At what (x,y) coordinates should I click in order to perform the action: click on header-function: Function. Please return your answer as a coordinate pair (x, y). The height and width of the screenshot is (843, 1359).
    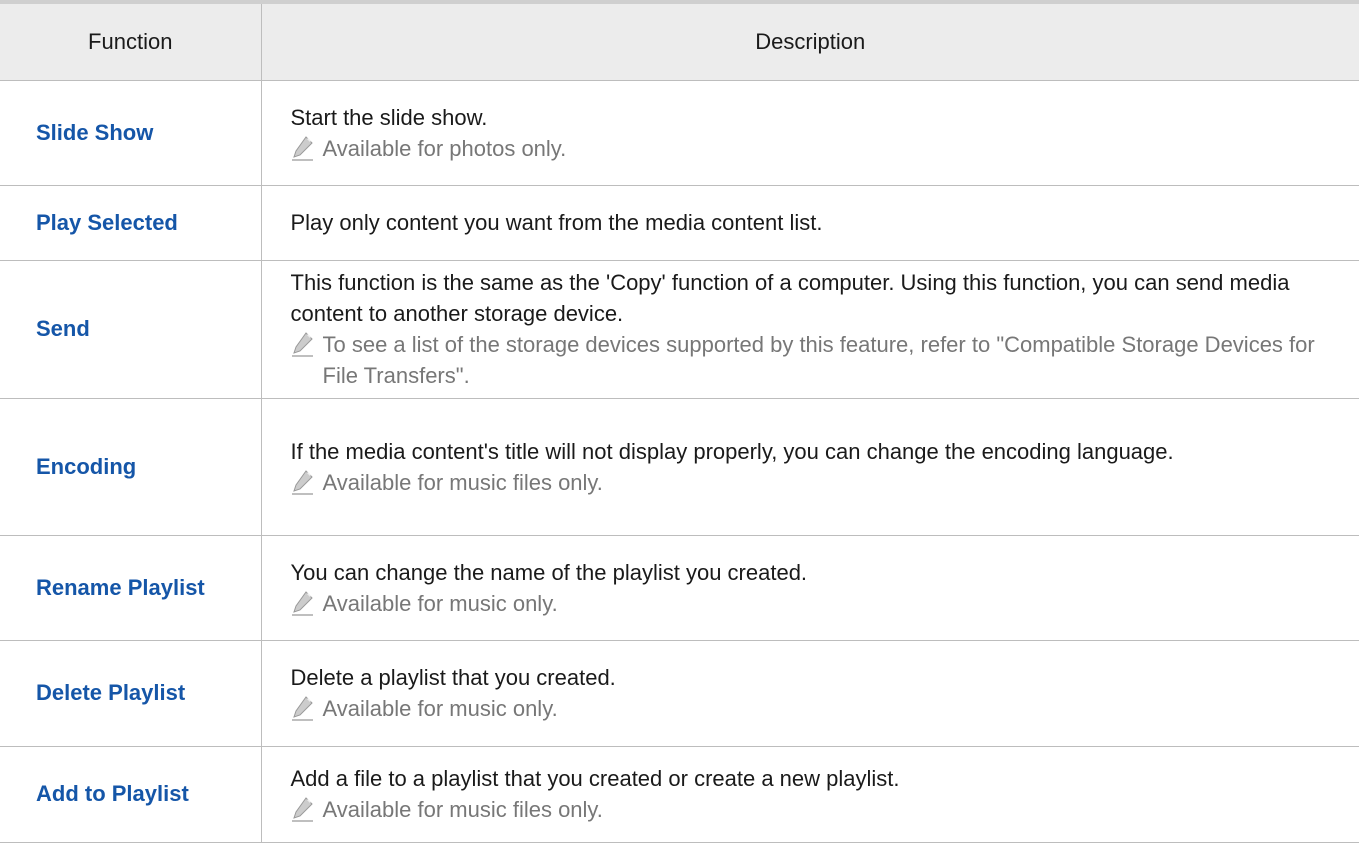
    Looking at the image, I should click on (131, 40).